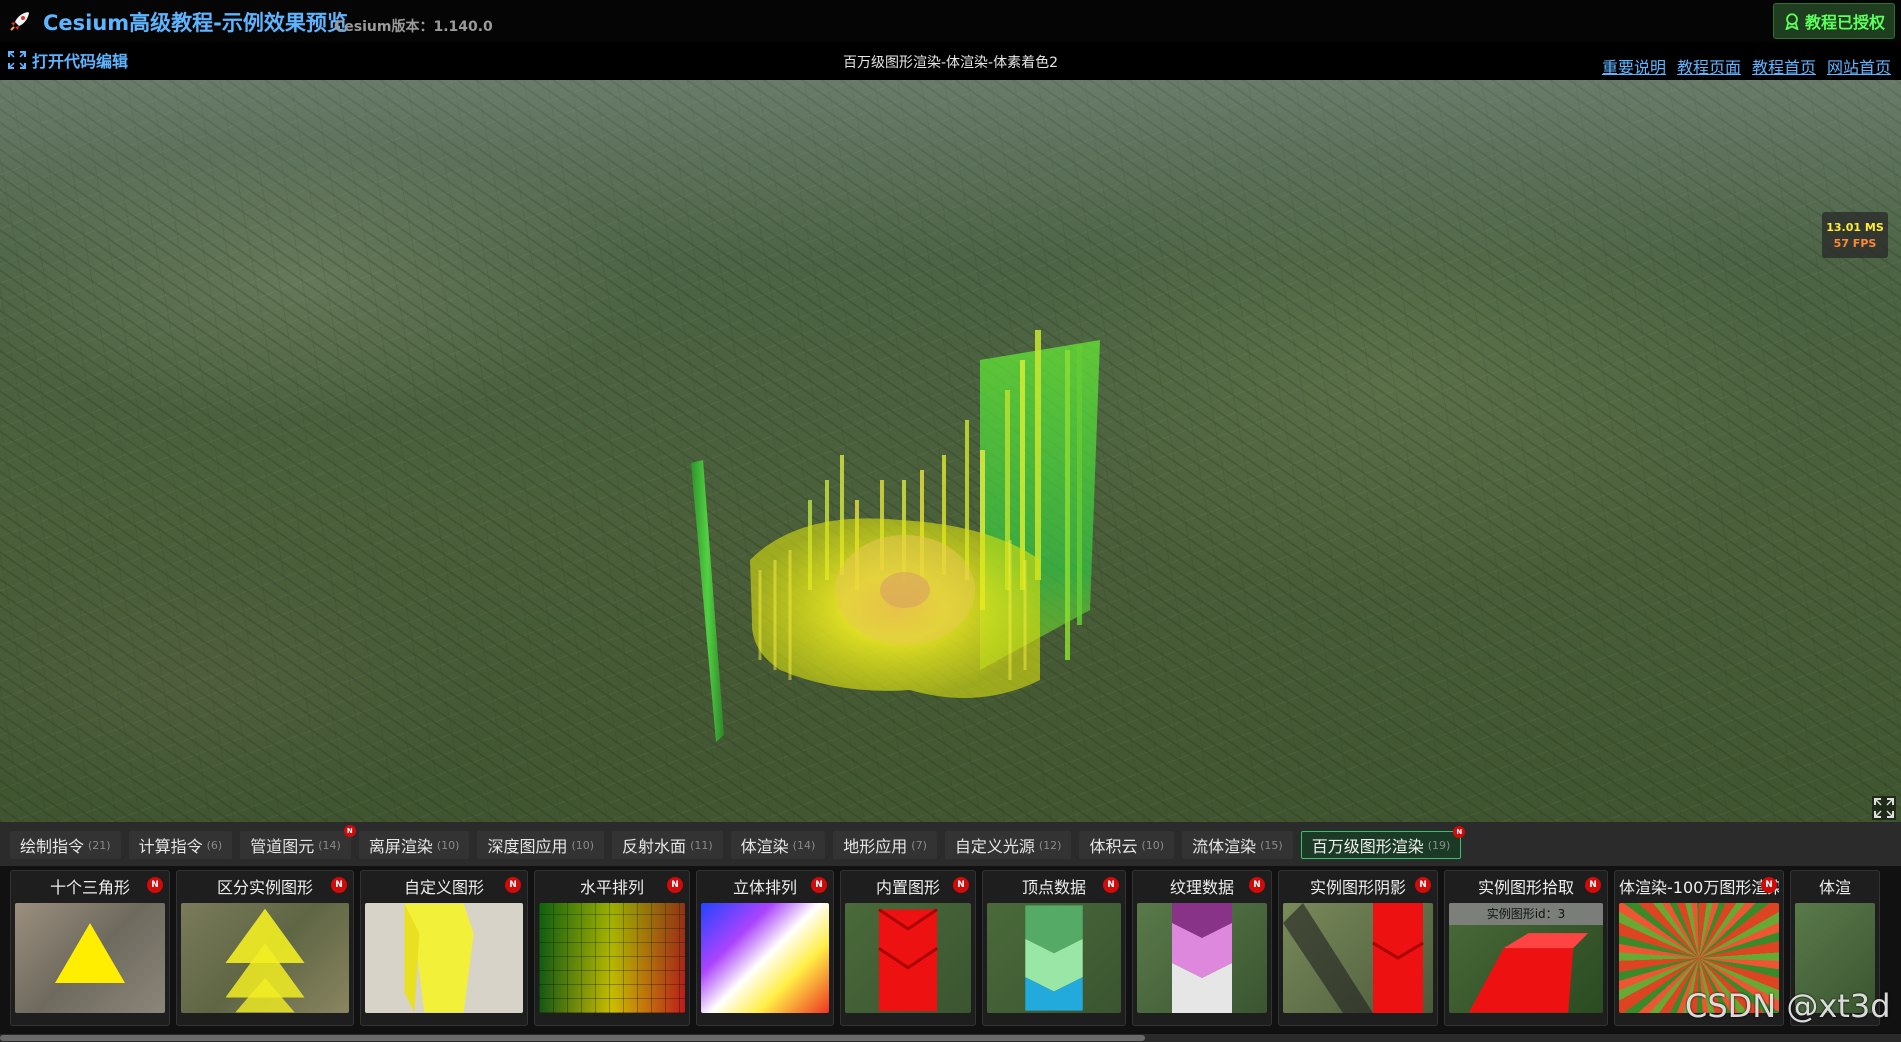  Describe the element at coordinates (1784, 66) in the screenshot. I see `link-tutorial-home: 教程首页` at that location.